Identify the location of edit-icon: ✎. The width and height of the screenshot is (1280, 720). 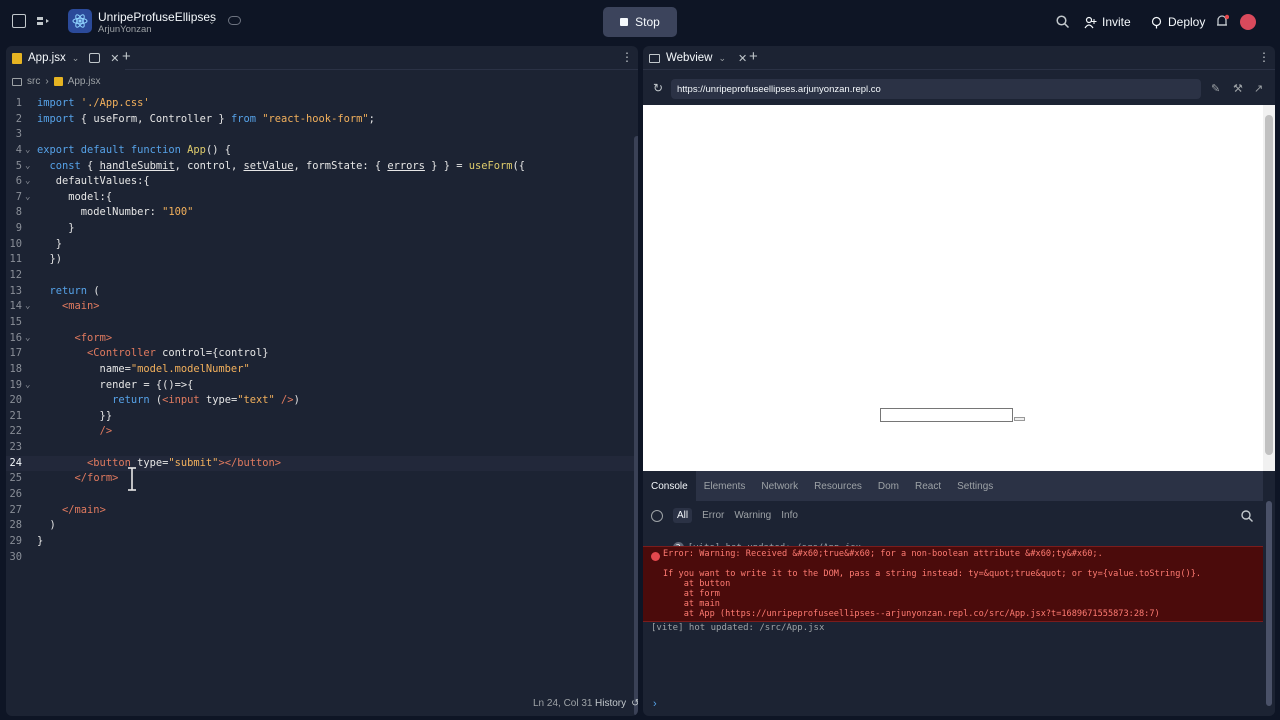
(1215, 88).